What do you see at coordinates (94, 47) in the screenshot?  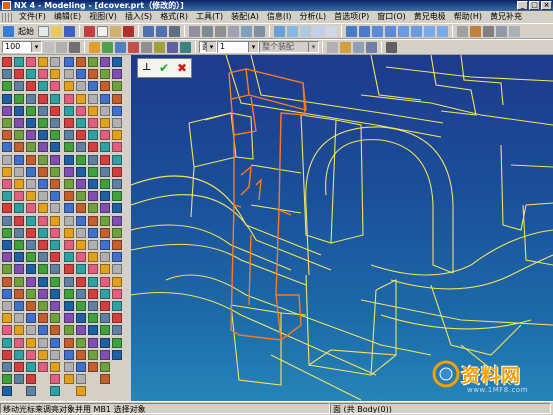 I see `point-end-icon` at bounding box center [94, 47].